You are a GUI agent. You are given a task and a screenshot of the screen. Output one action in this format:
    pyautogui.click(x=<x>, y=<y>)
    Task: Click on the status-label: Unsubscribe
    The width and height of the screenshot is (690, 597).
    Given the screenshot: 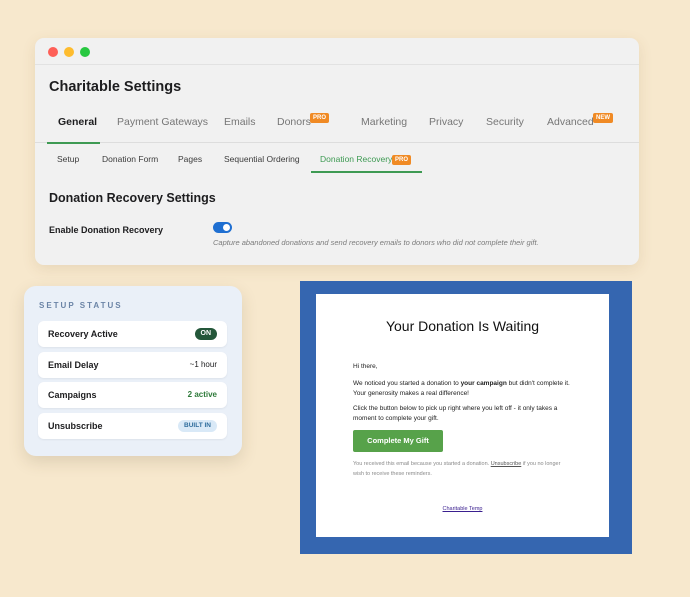 What is the action you would take?
    pyautogui.click(x=75, y=426)
    